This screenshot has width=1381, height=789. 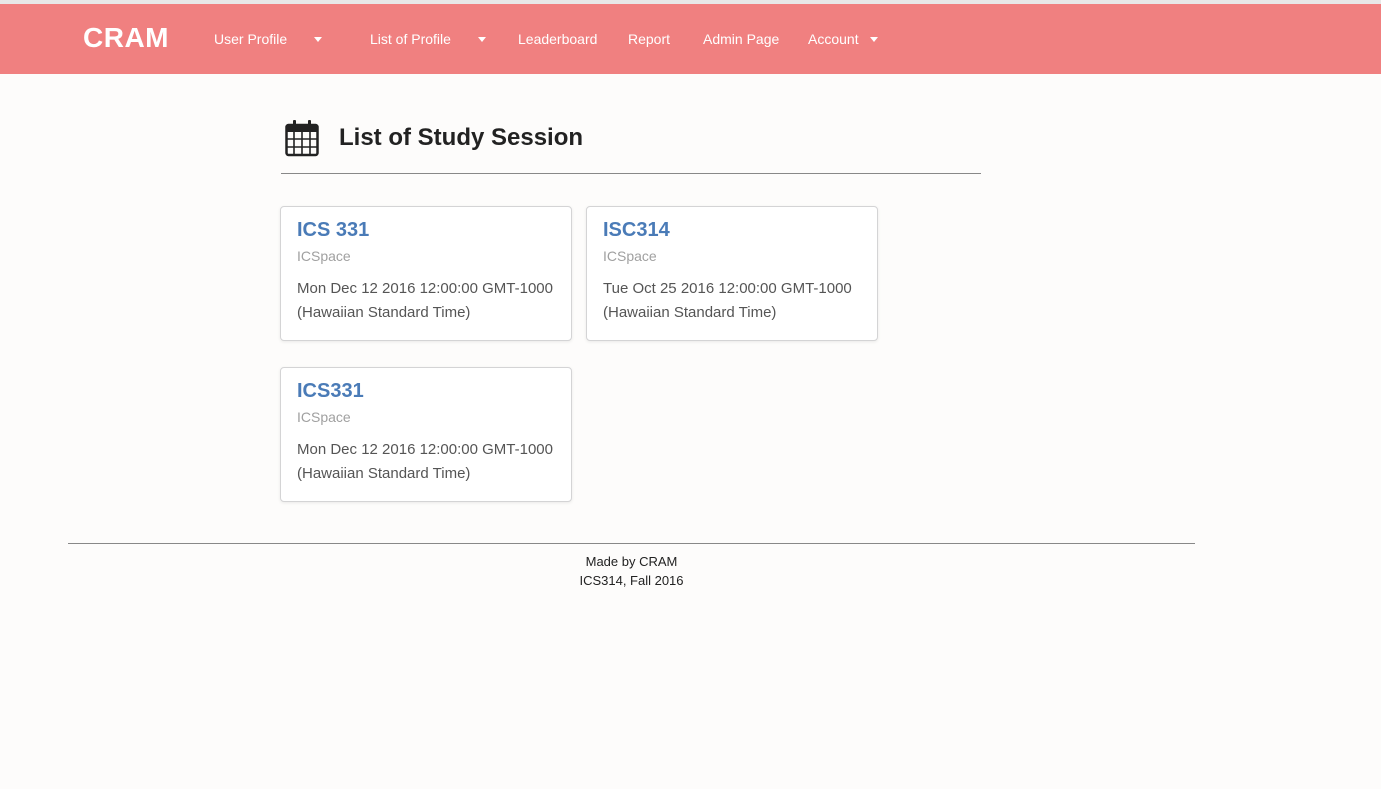 I want to click on page-header: List of Study Session, so click(x=631, y=145).